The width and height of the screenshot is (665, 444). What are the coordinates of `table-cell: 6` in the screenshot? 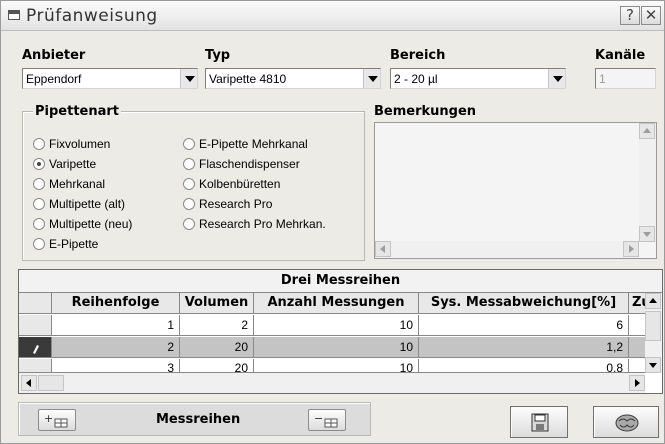 It's located at (524, 325).